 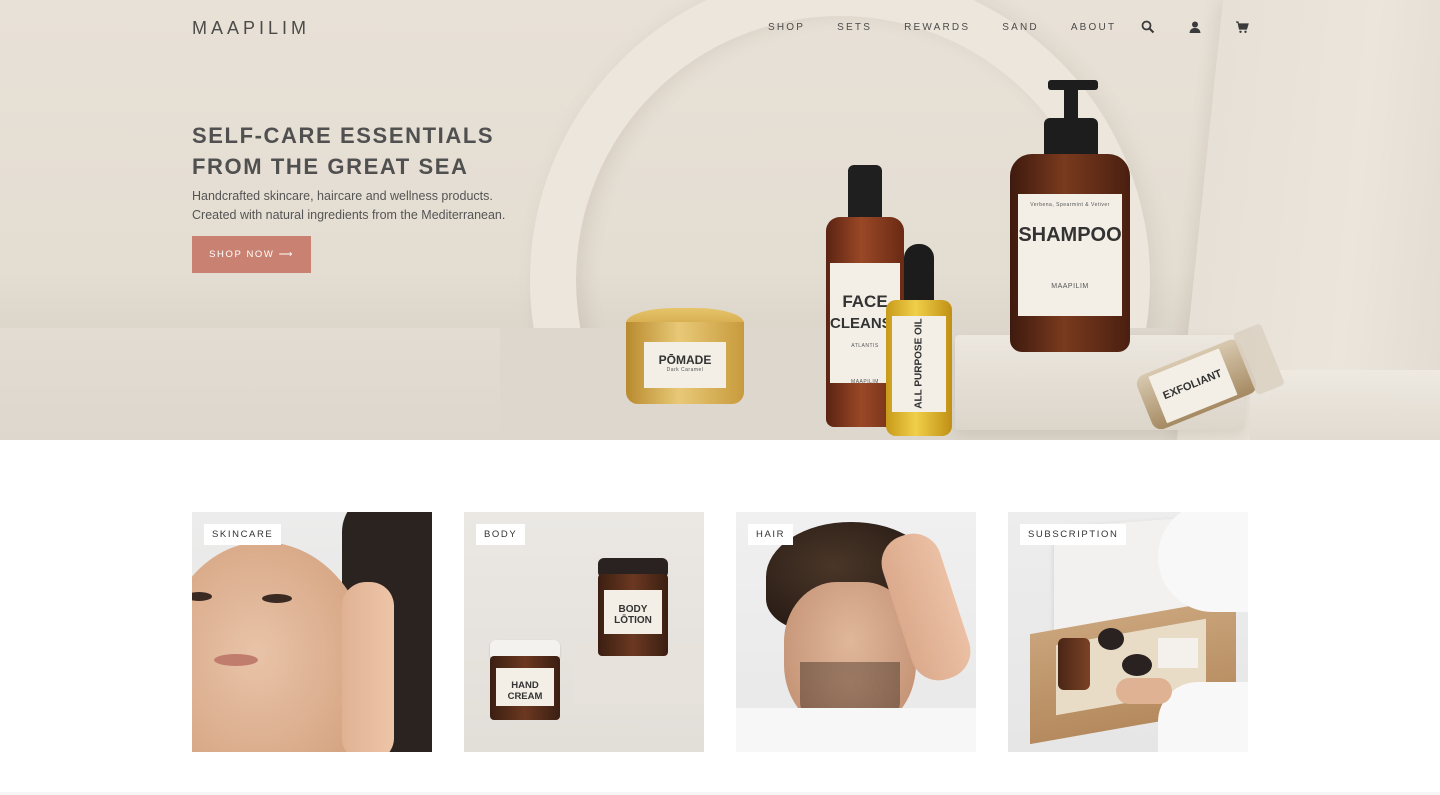 I want to click on shop-now-button: SHOP NOW ⟶, so click(x=251, y=254).